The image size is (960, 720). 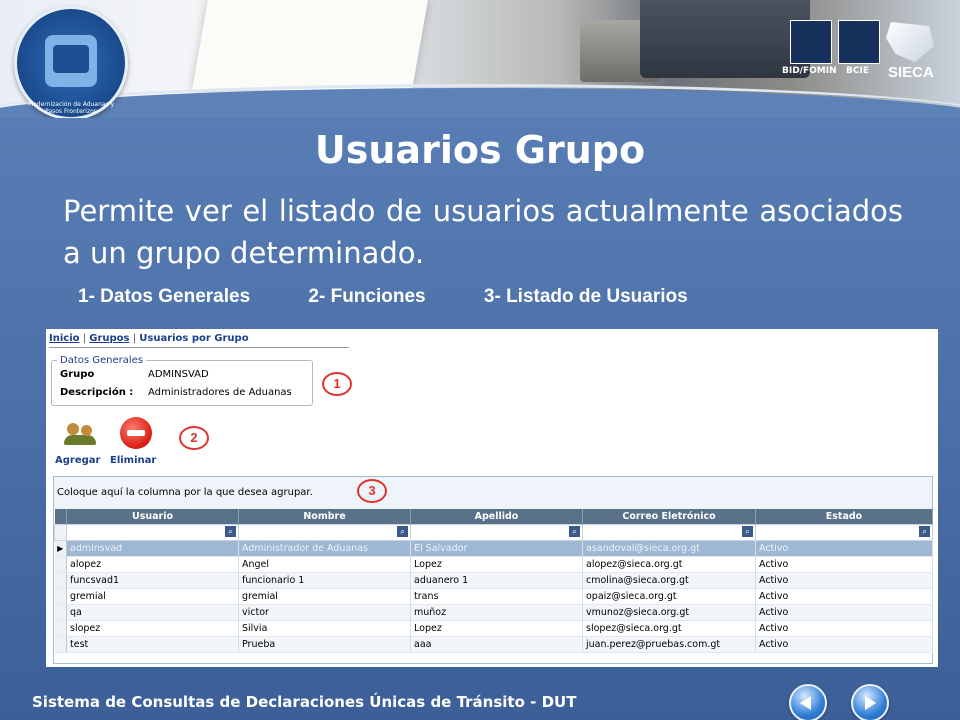 I want to click on group-row: Grupo ADMINSVAD, so click(x=134, y=374).